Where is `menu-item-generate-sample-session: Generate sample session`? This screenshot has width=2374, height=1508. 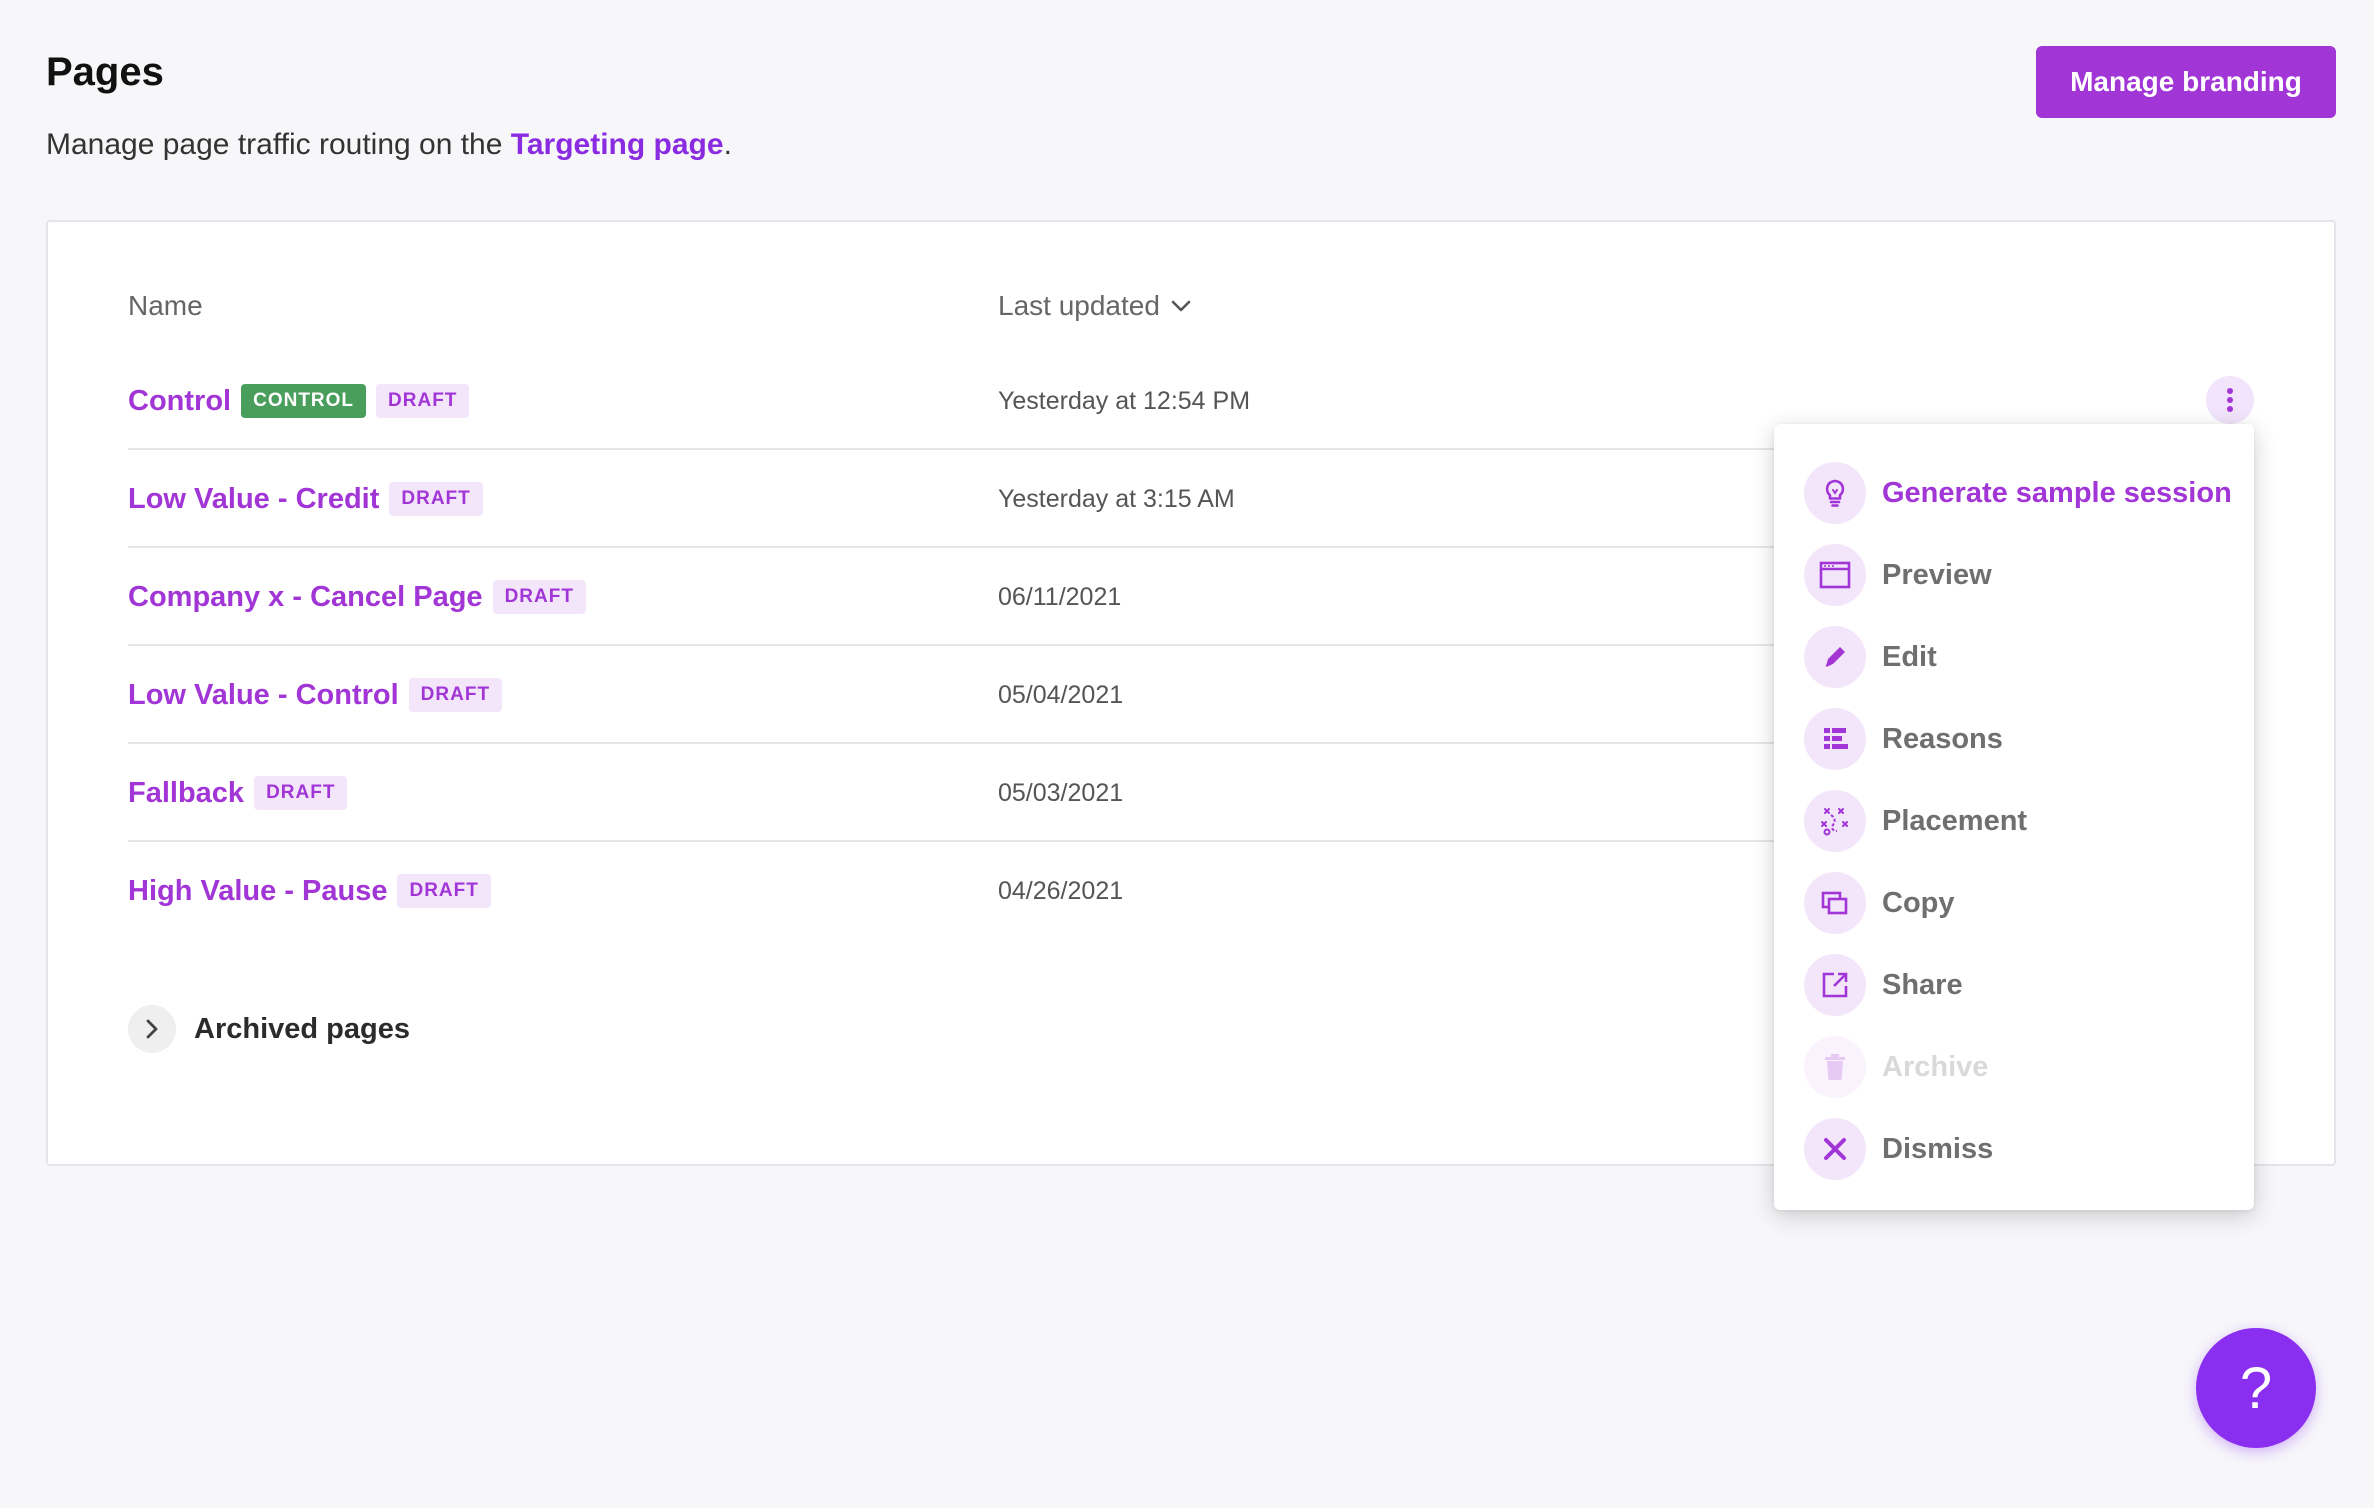
menu-item-generate-sample-session: Generate sample session is located at coordinates (2014, 493).